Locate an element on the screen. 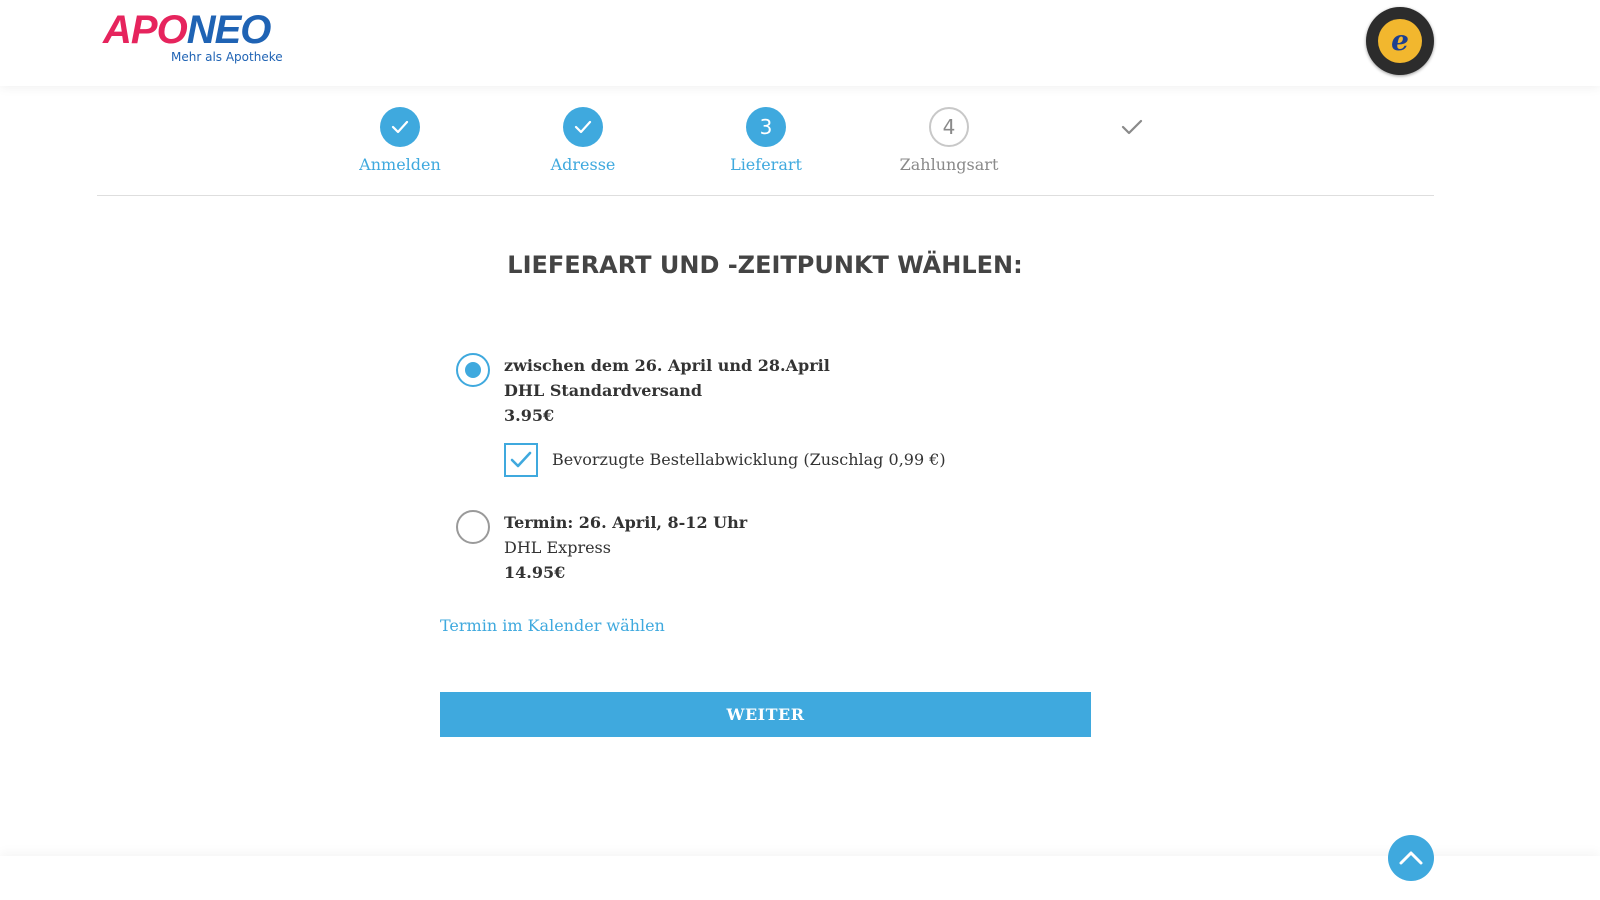 Image resolution: width=1600 pixels, height=900 pixels. aponeo-logo: APONEO Mehr als Apotheke is located at coordinates (203, 39).